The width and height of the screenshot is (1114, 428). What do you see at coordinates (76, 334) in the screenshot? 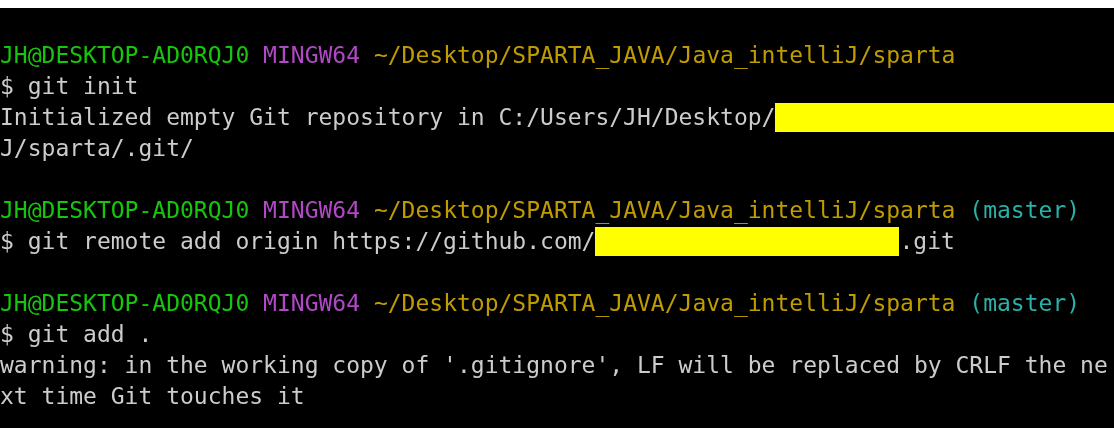
I see `terminal-text: $ git add .` at bounding box center [76, 334].